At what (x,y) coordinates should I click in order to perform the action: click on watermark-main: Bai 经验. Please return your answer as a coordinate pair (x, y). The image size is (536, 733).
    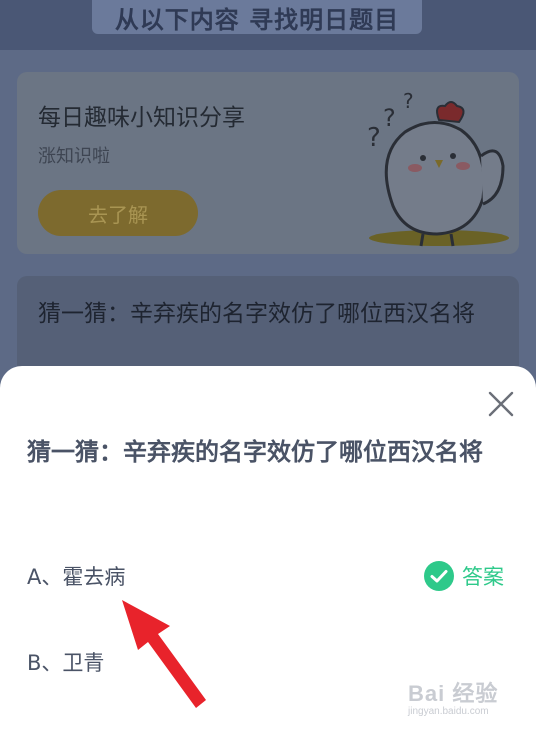
    Looking at the image, I should click on (453, 693).